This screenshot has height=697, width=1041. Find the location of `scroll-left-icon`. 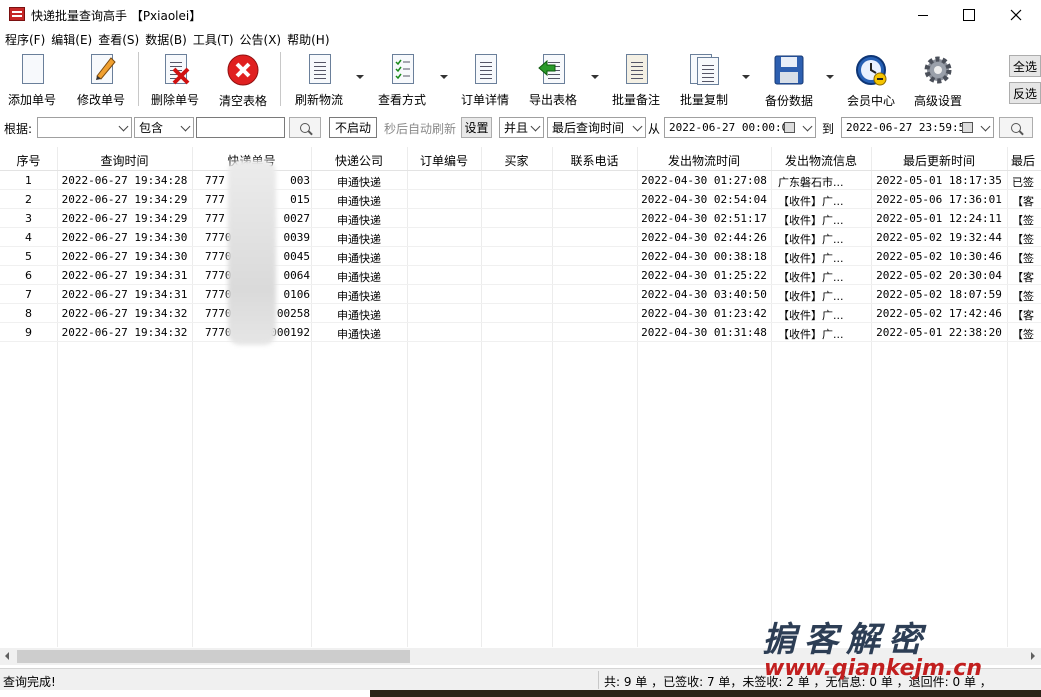

scroll-left-icon is located at coordinates (7, 656).